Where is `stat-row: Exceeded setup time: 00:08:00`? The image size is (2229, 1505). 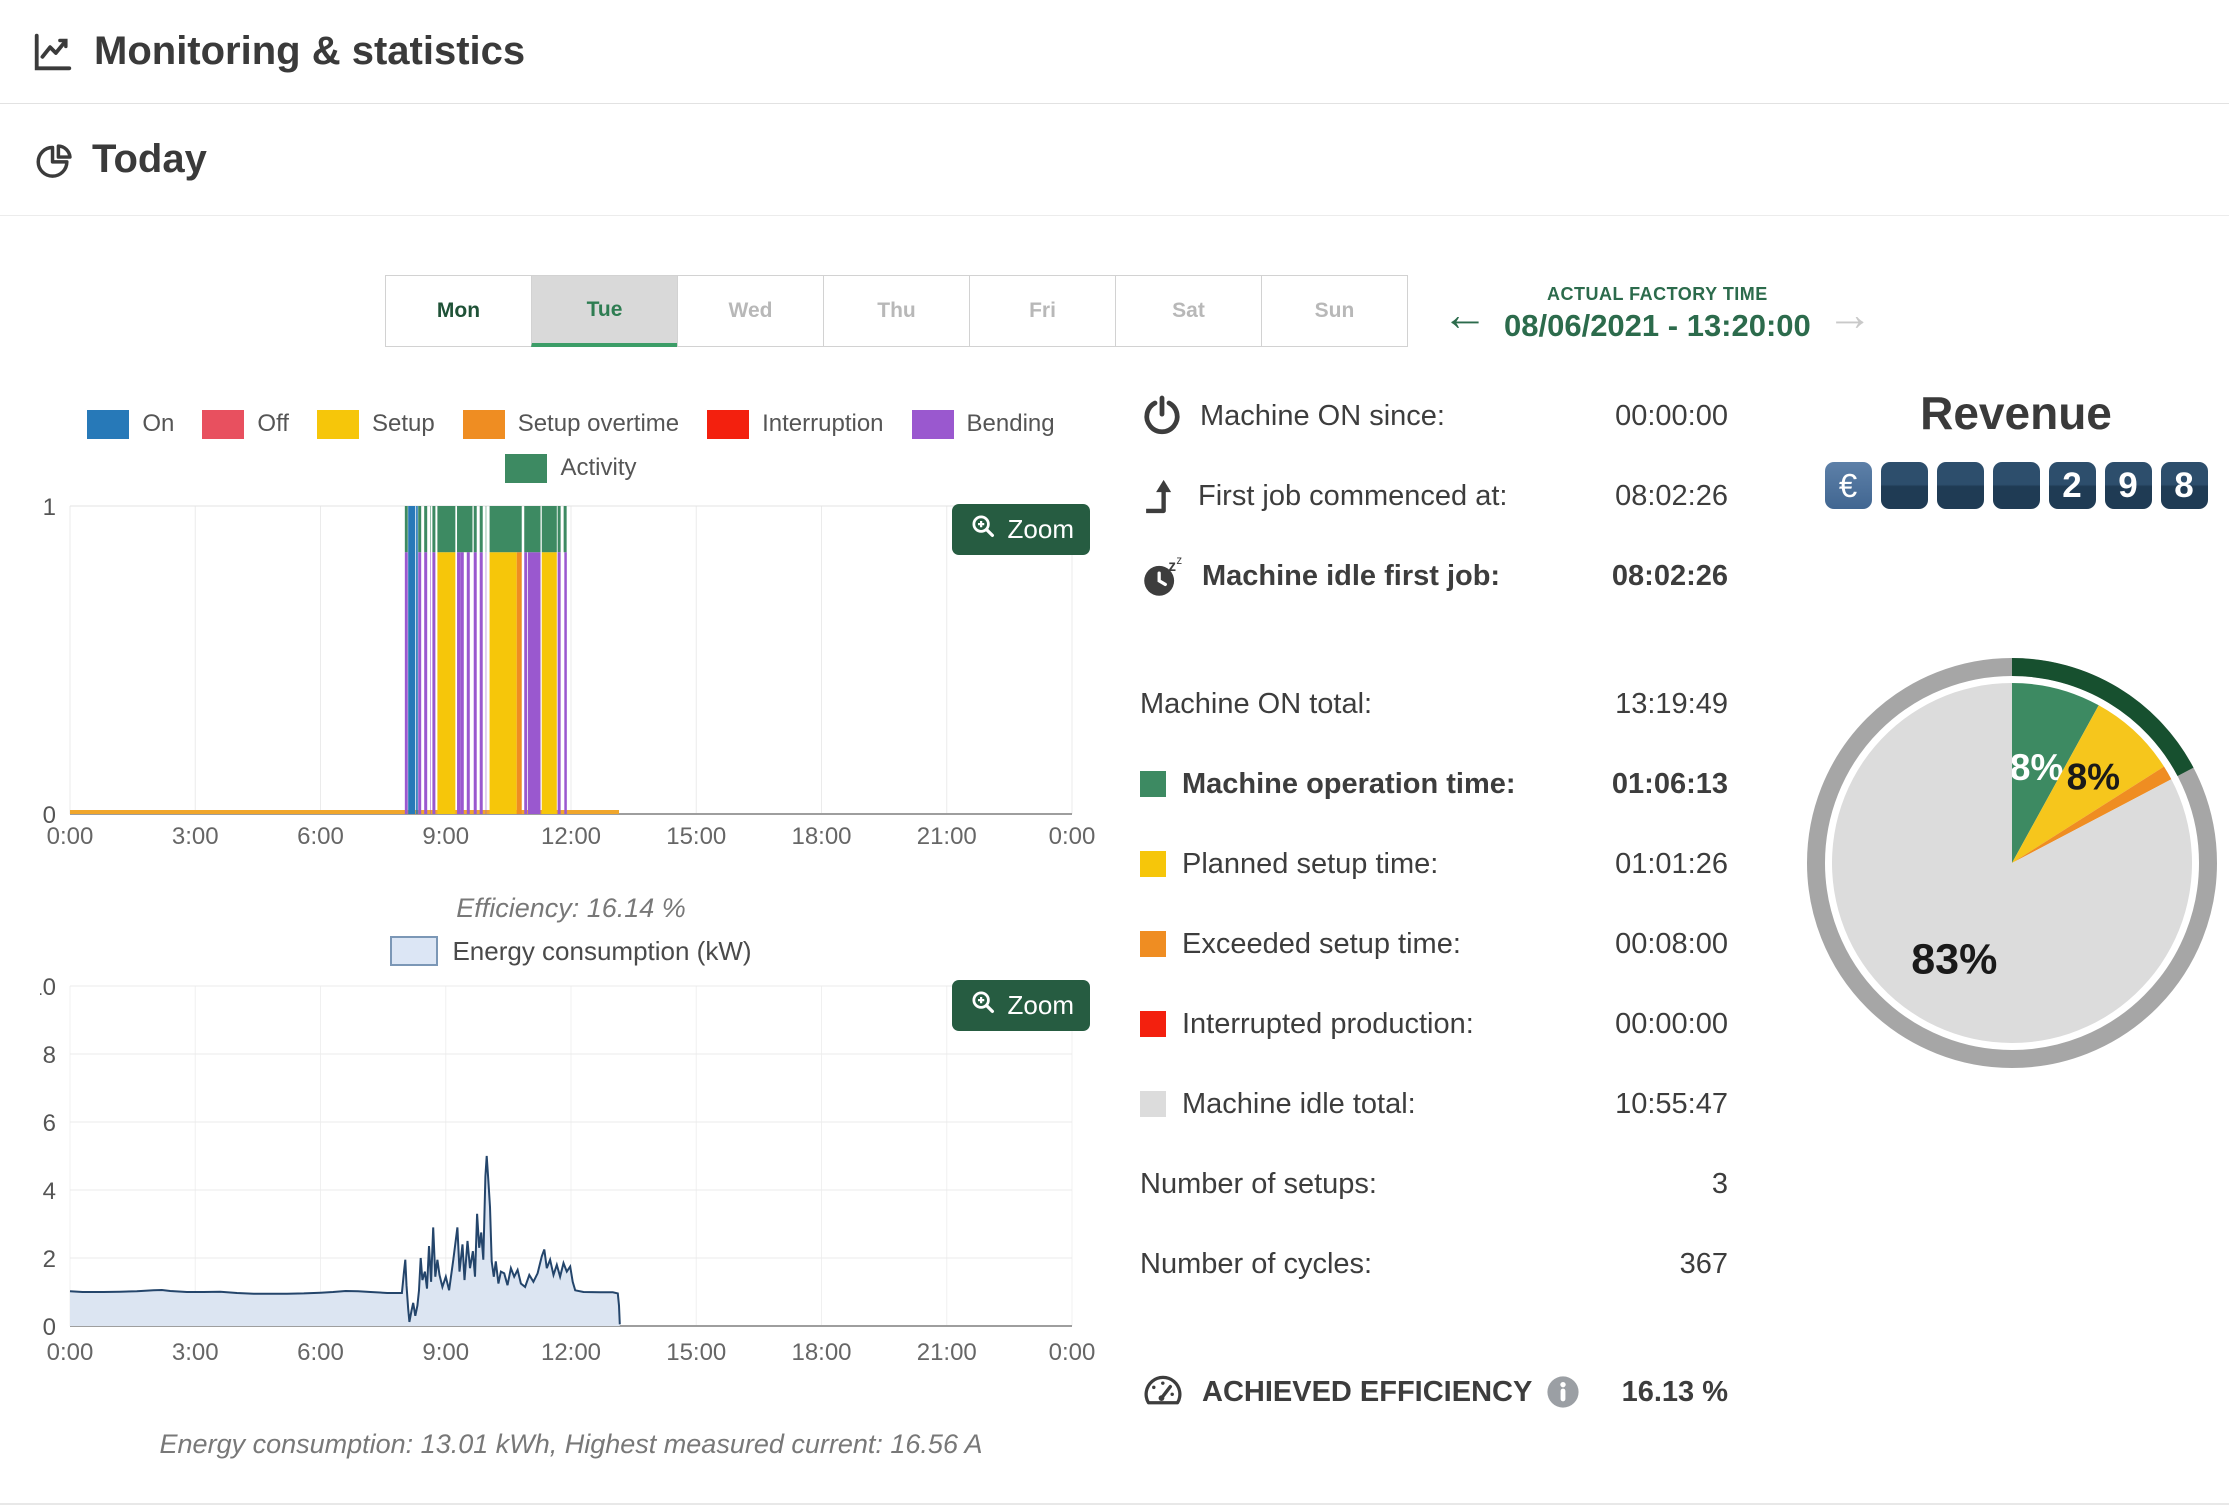
stat-row: Exceeded setup time: 00:08:00 is located at coordinates (1434, 944).